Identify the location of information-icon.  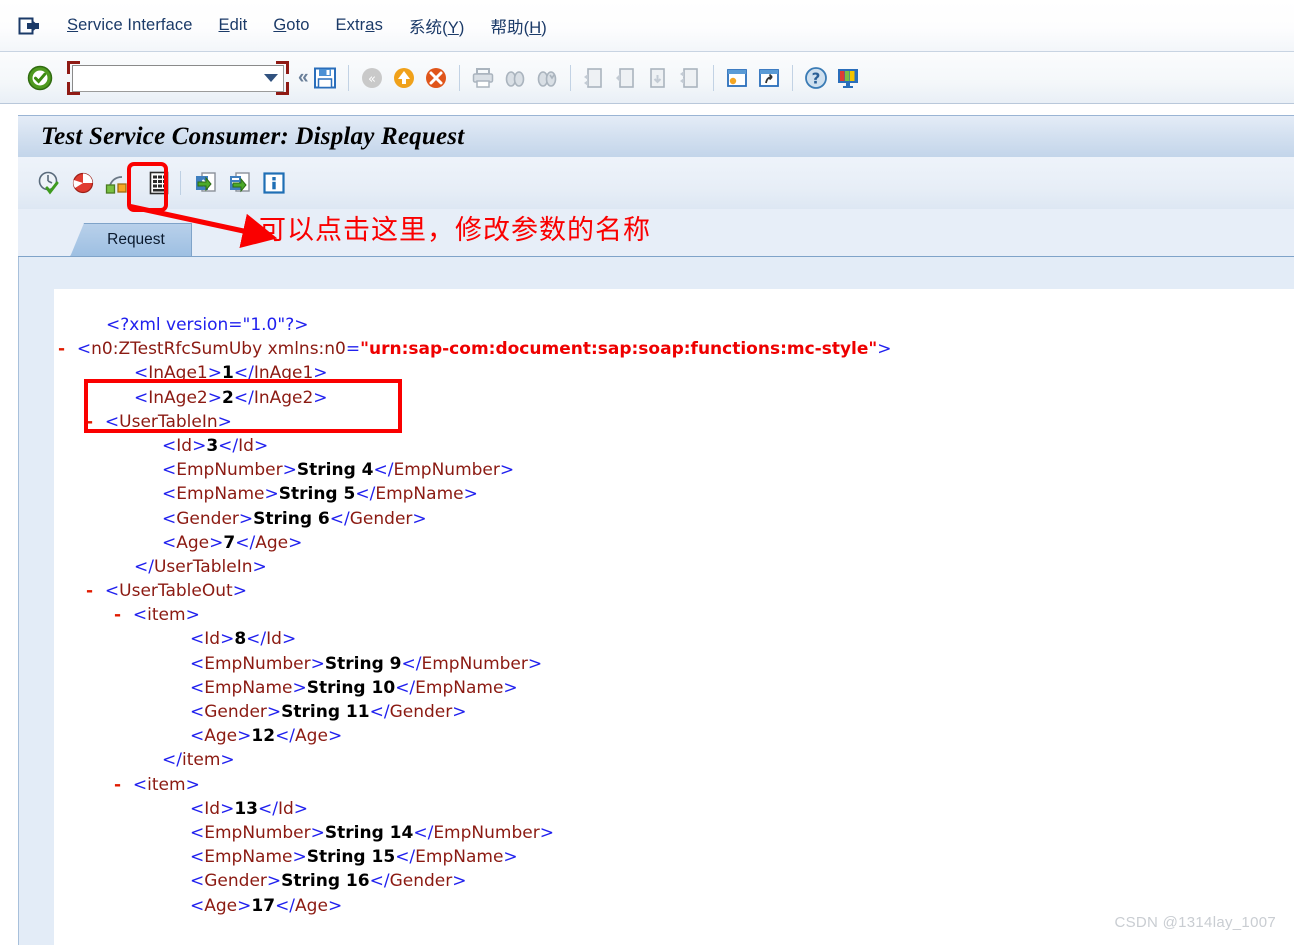
(274, 183).